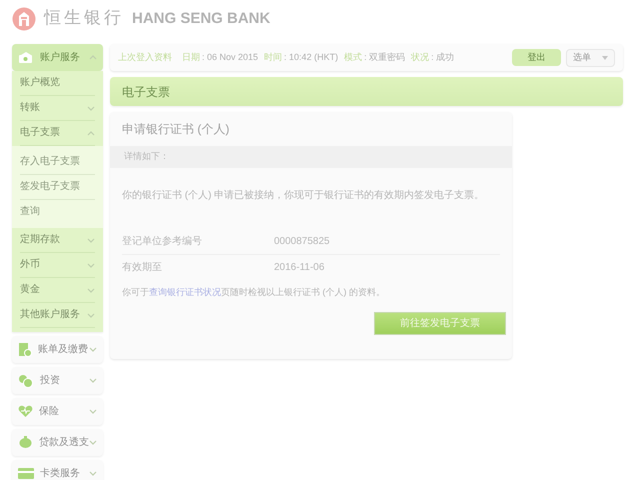  I want to click on section-title: 电子支票, so click(146, 92).